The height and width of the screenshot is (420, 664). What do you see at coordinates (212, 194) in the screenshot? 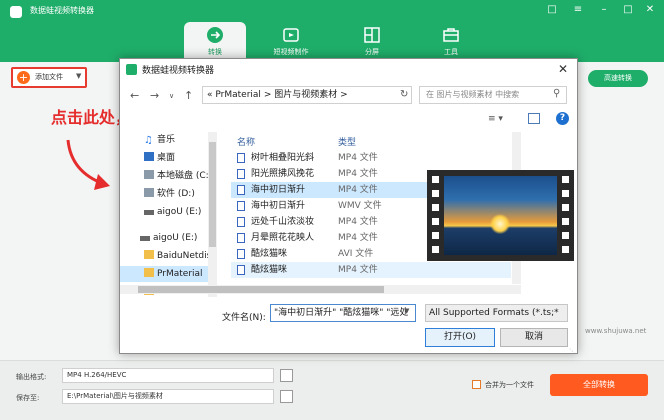
I see `tree-scrollbar-thumb` at bounding box center [212, 194].